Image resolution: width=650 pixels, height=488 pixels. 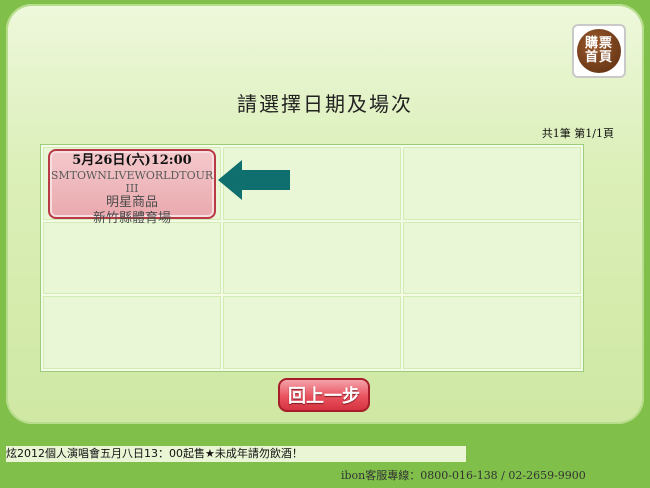 I want to click on ticket-home-button: 購票首頁, so click(x=599, y=51).